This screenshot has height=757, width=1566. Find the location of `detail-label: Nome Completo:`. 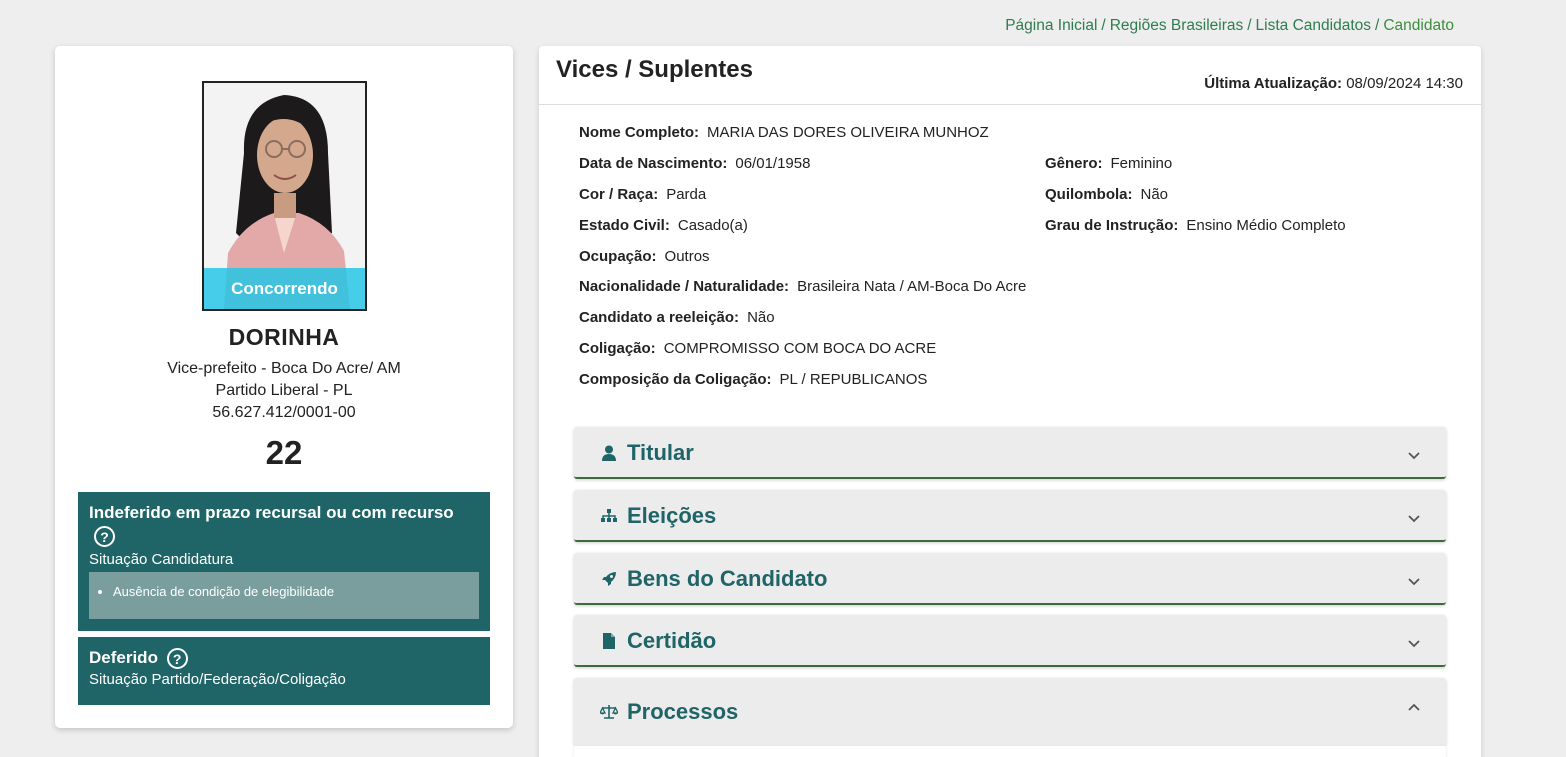

detail-label: Nome Completo: is located at coordinates (639, 132).